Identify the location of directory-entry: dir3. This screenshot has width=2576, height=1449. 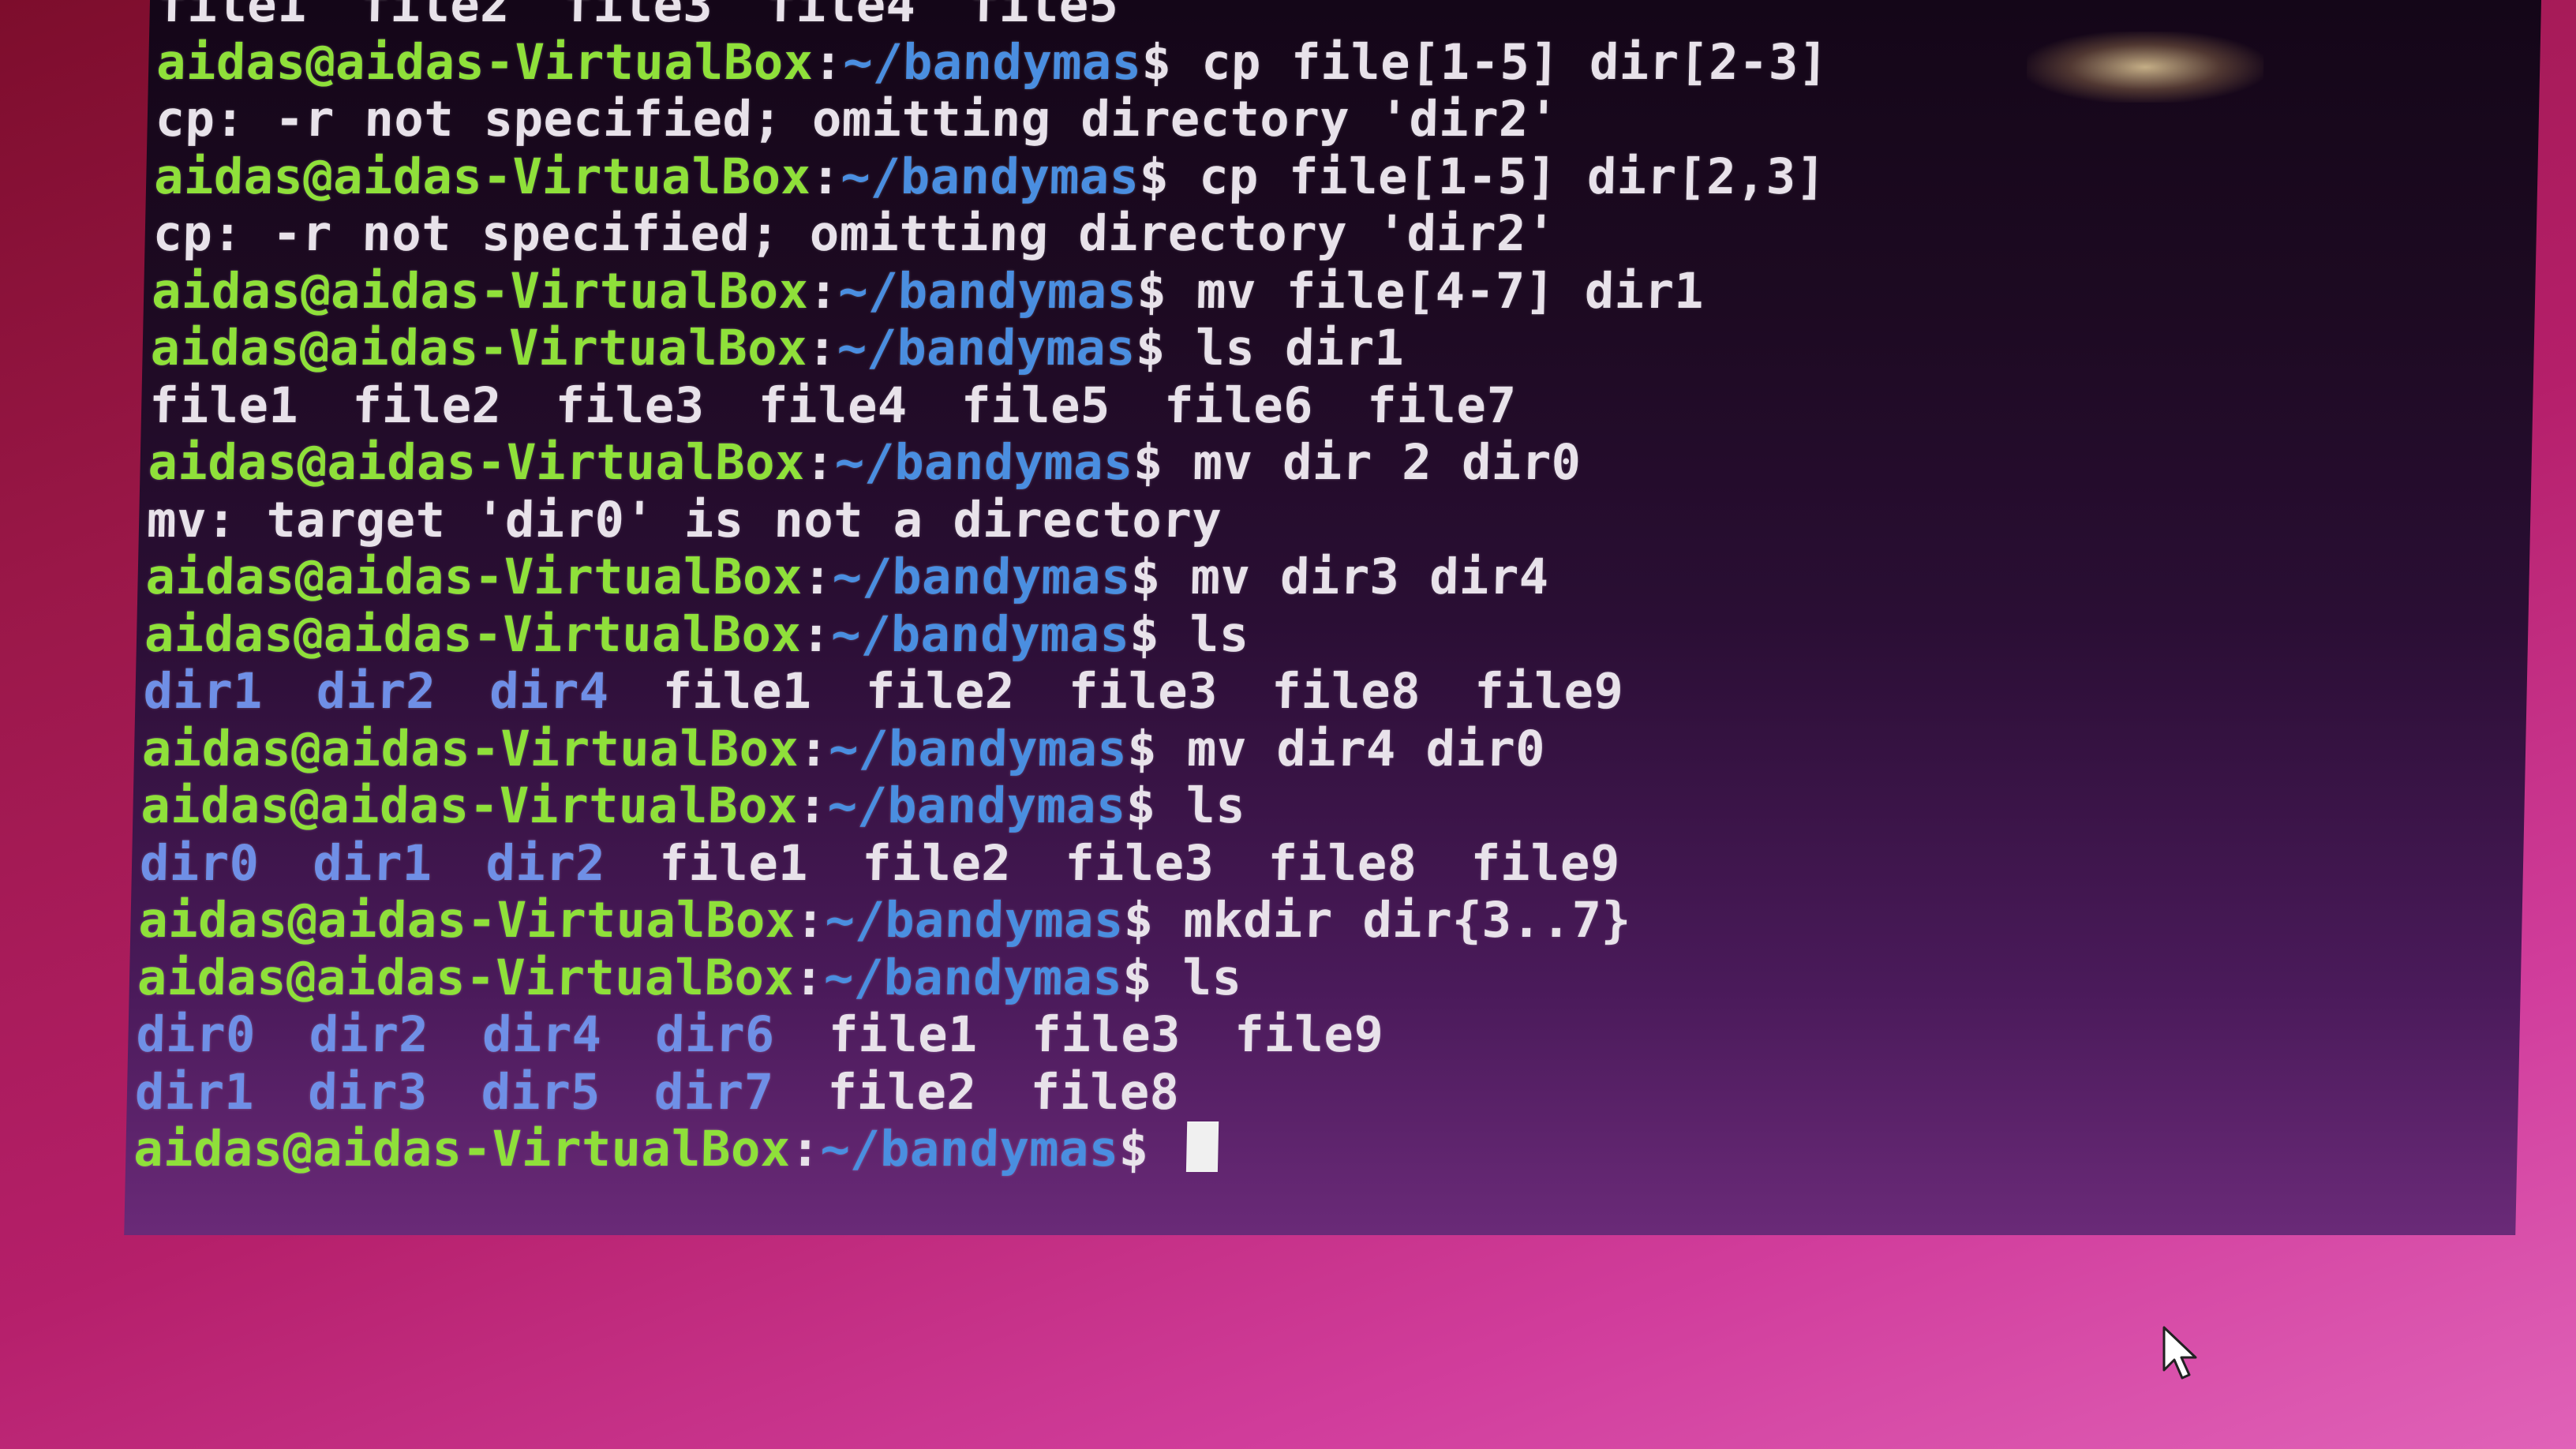
(368, 1091).